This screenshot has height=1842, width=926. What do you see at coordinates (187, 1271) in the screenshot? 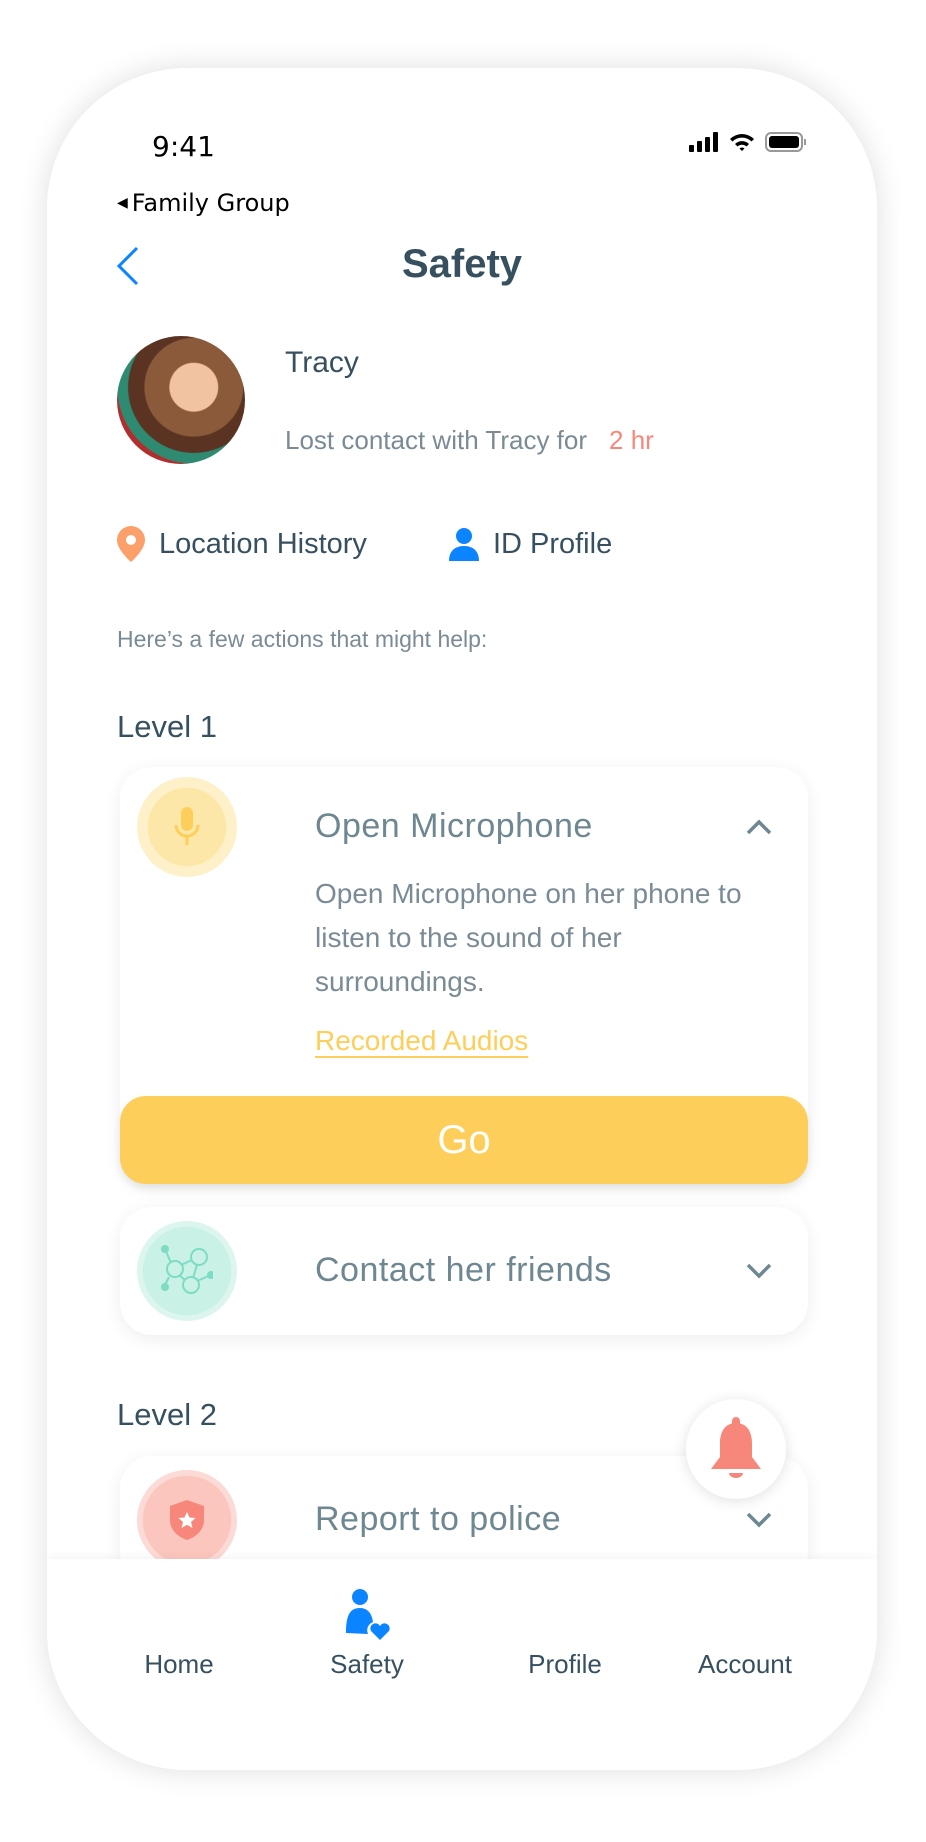
I see `friends-network-icon` at bounding box center [187, 1271].